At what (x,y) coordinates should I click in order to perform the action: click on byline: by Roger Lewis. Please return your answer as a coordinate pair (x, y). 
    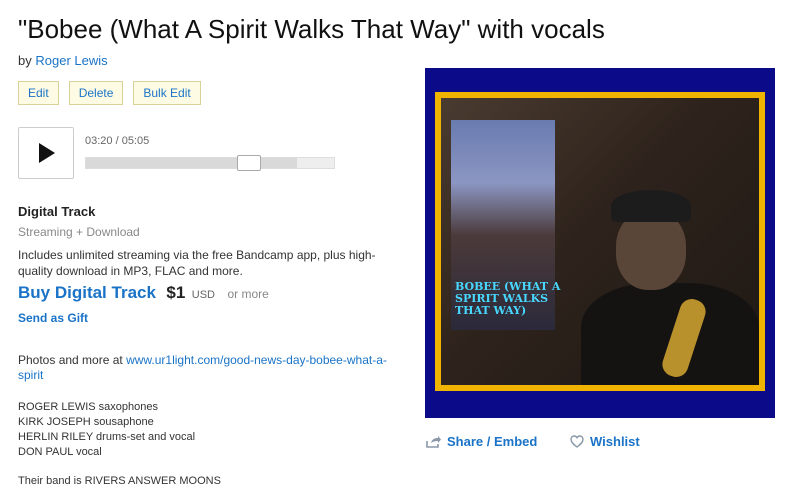
    Looking at the image, I should click on (63, 60).